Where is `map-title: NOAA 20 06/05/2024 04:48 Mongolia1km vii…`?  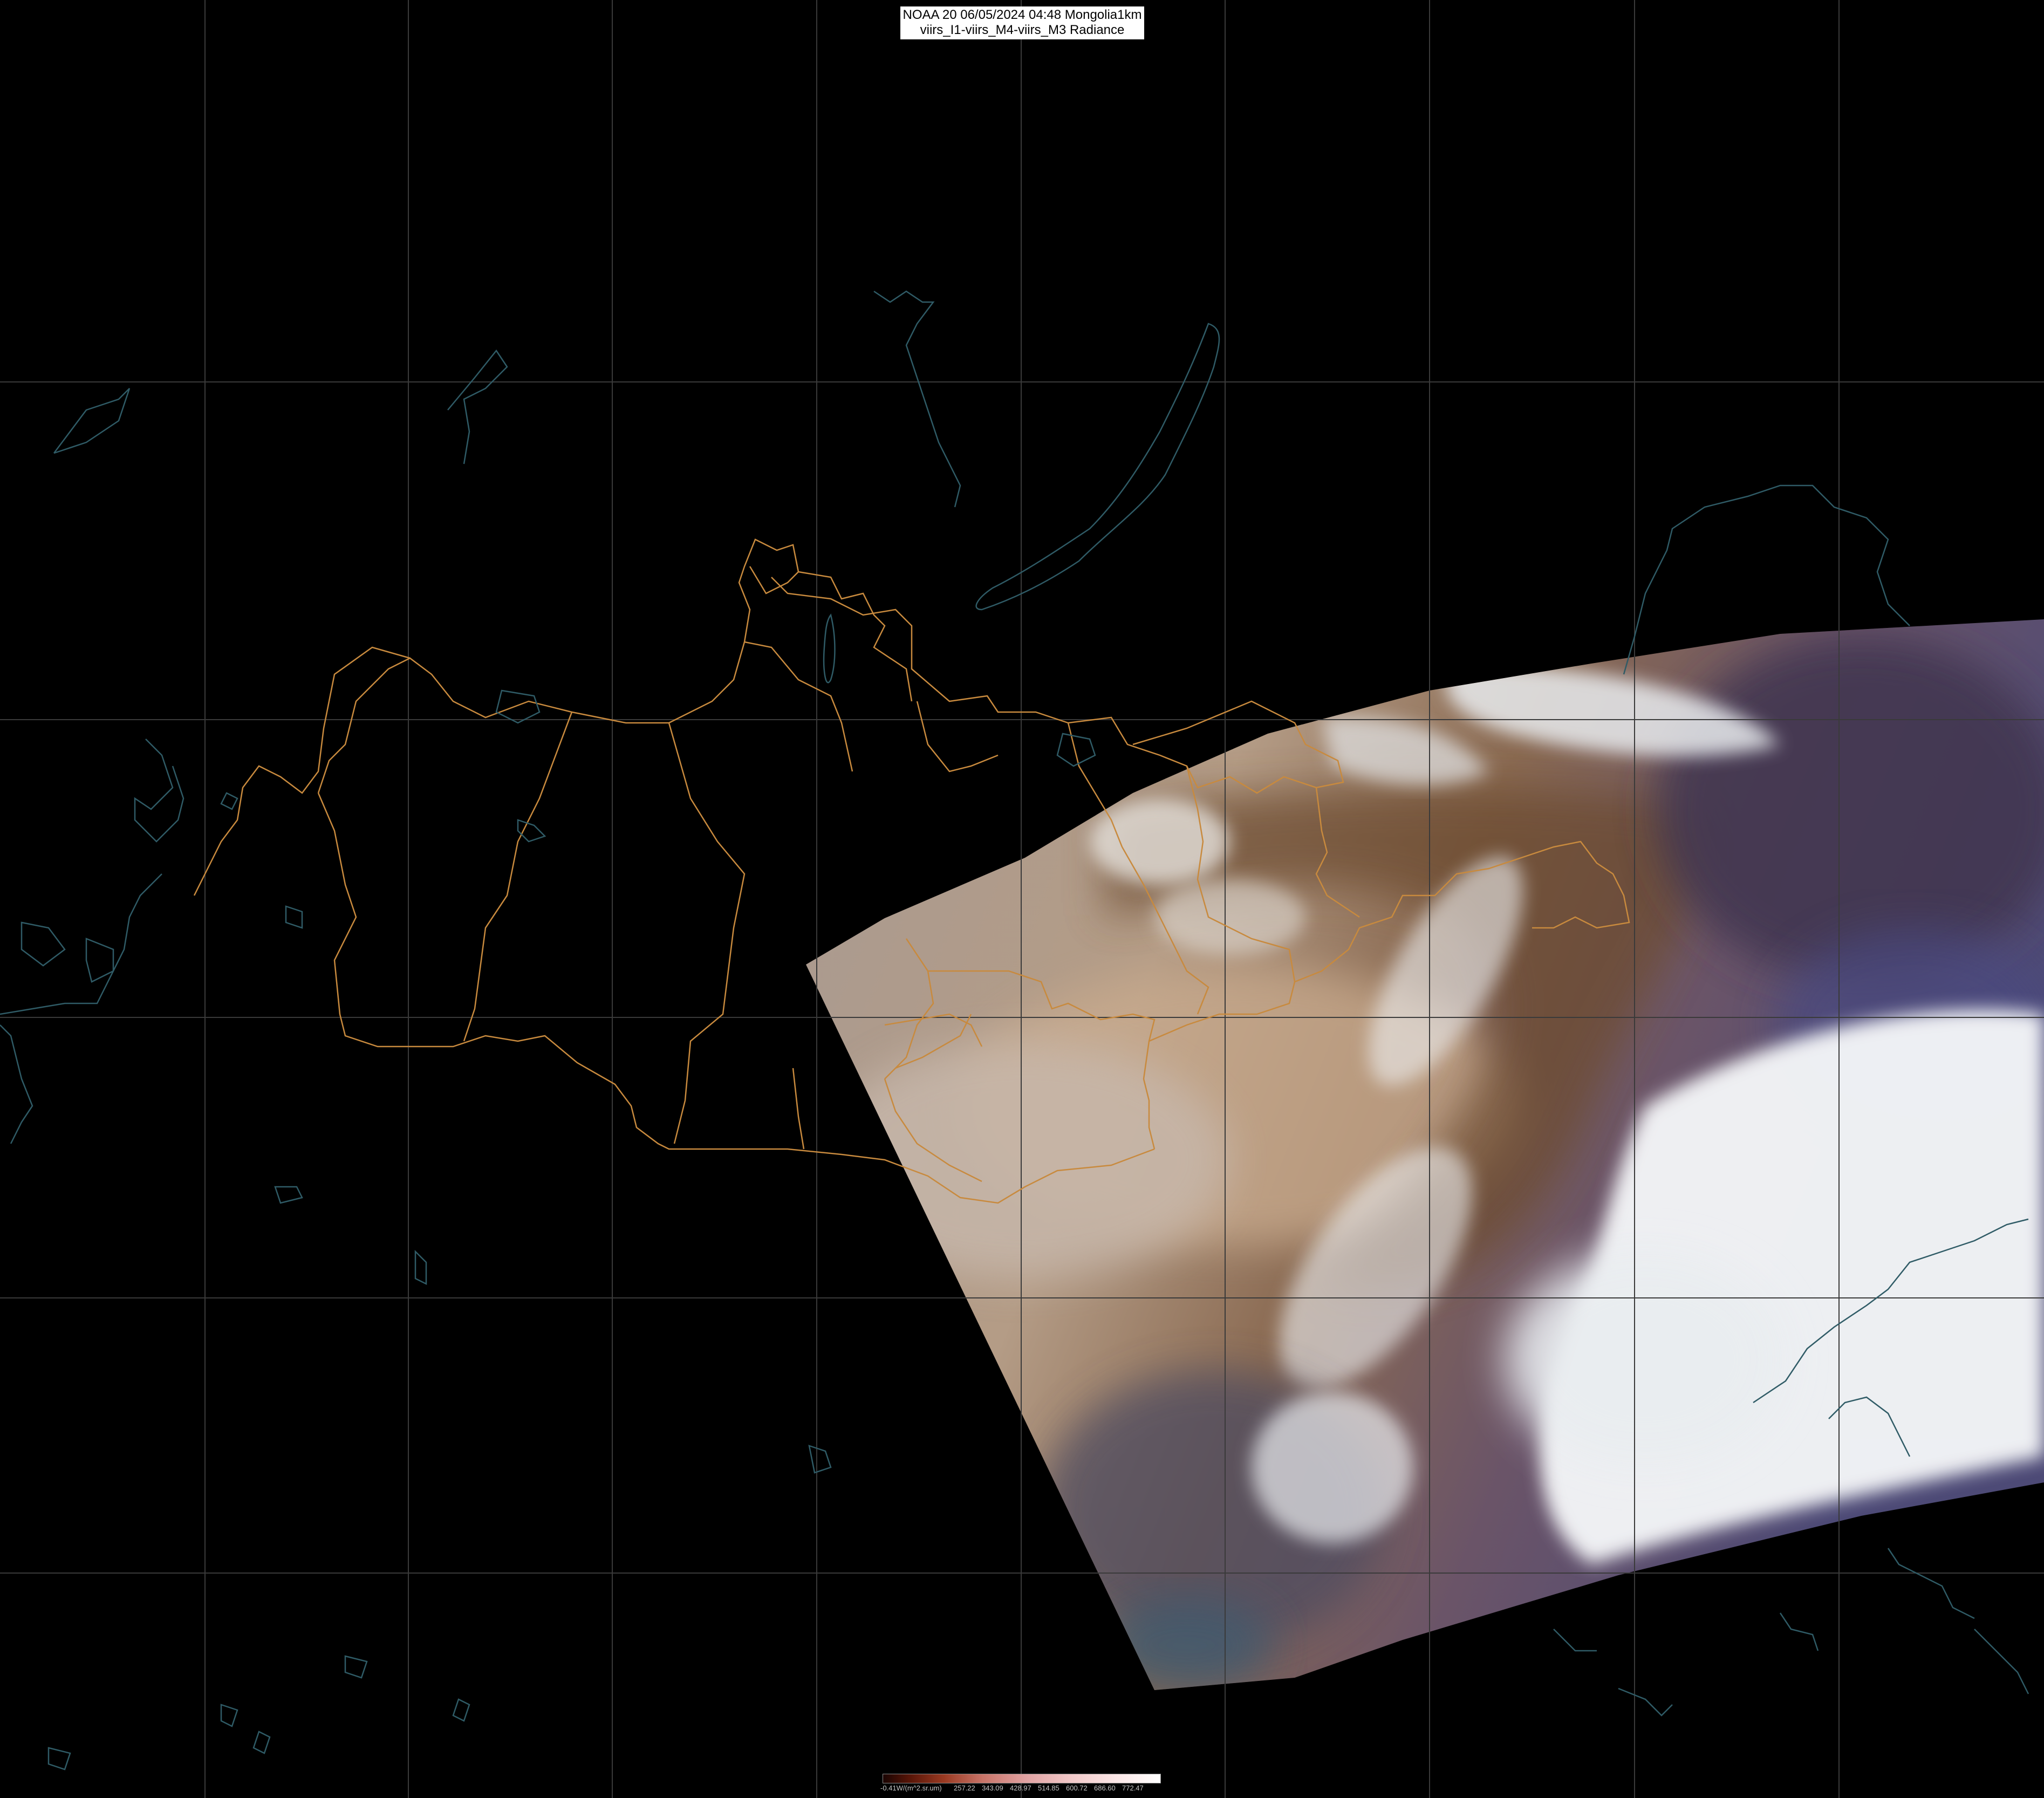 map-title: NOAA 20 06/05/2024 04:48 Mongolia1km vii… is located at coordinates (1022, 23).